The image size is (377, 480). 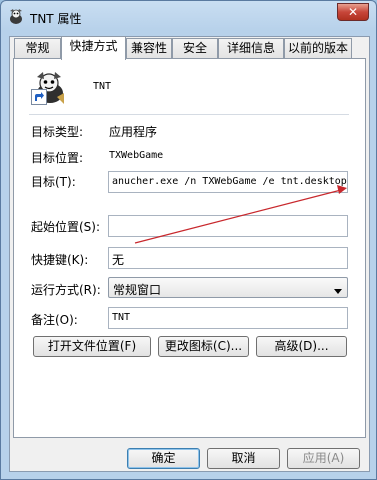 What do you see at coordinates (228, 318) in the screenshot?
I see `comment-field: TNT` at bounding box center [228, 318].